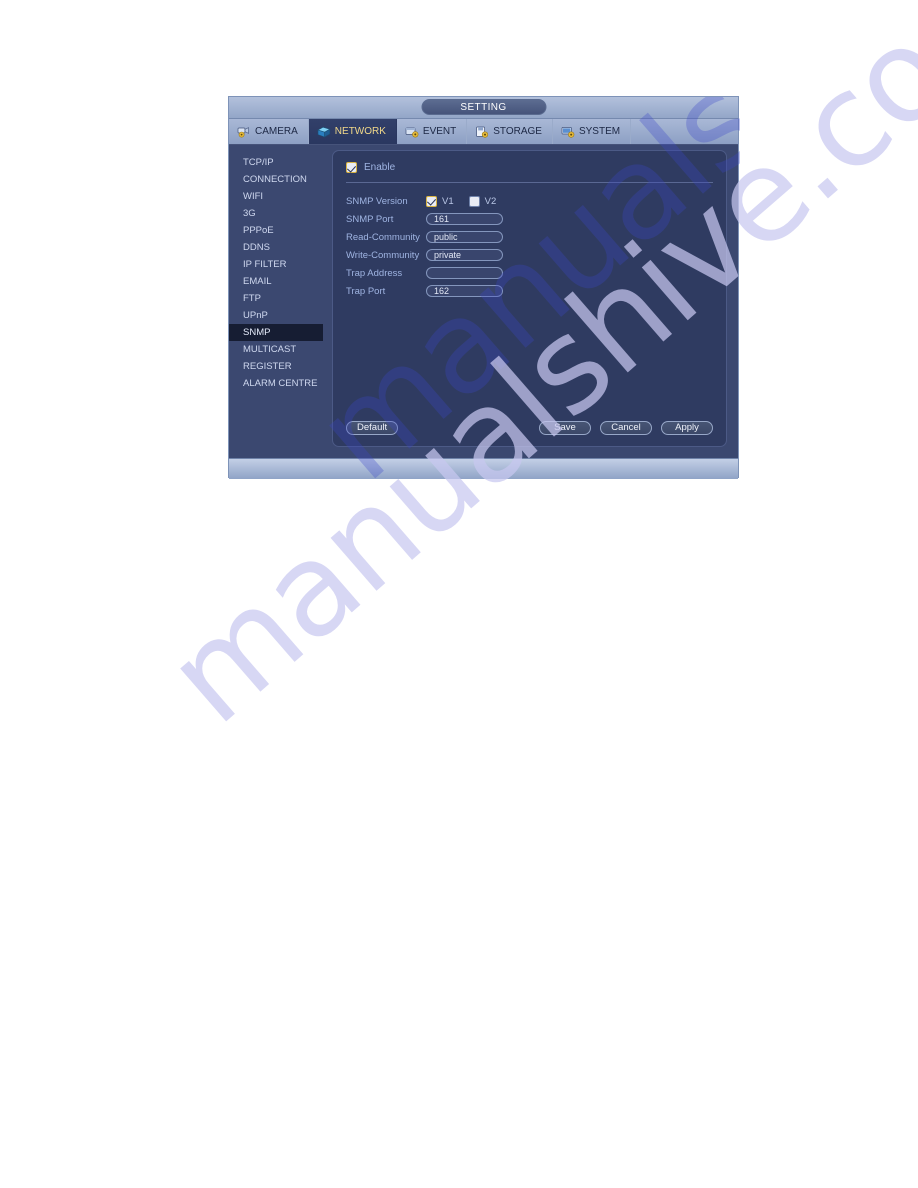  What do you see at coordinates (244, 132) in the screenshot?
I see `camera-icon` at bounding box center [244, 132].